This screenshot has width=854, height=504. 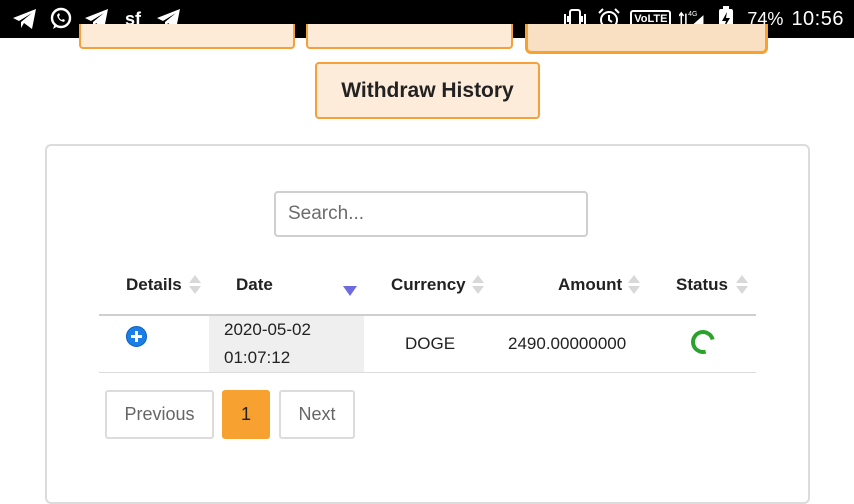 What do you see at coordinates (136, 336) in the screenshot?
I see `expand-details-icon` at bounding box center [136, 336].